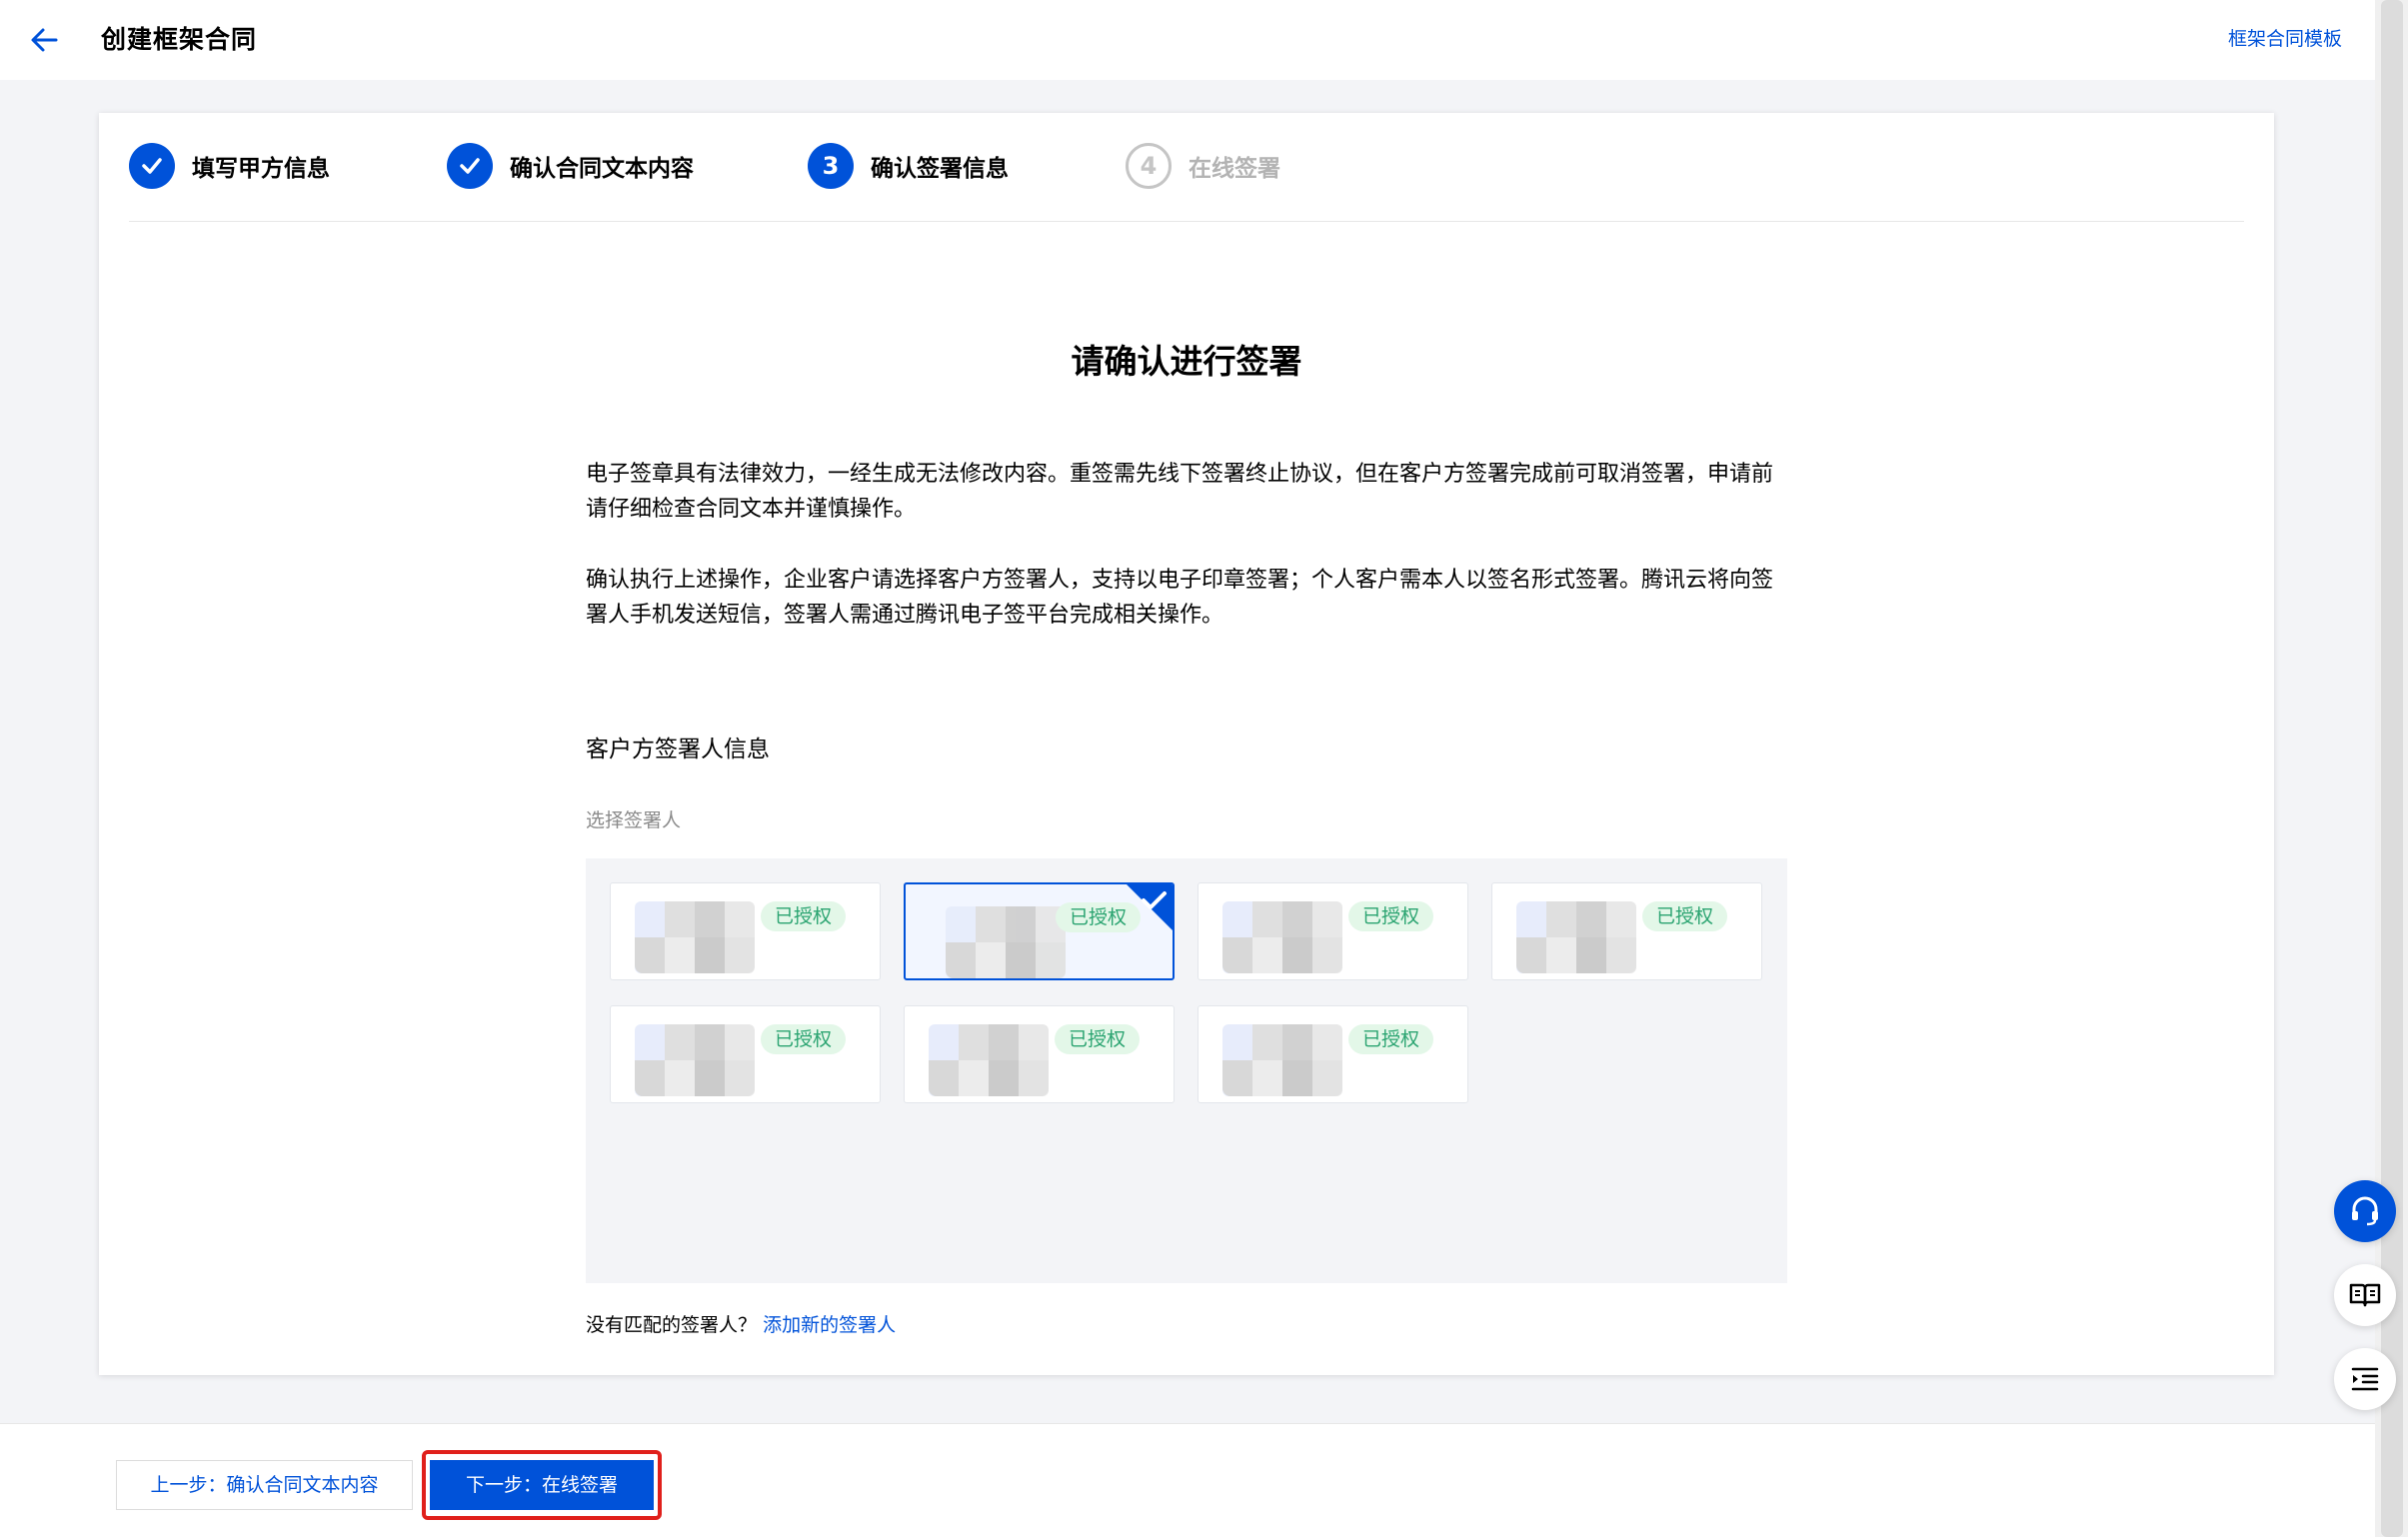  What do you see at coordinates (1187, 40) in the screenshot?
I see `top-header: 创建框架合同 框架合同模板` at bounding box center [1187, 40].